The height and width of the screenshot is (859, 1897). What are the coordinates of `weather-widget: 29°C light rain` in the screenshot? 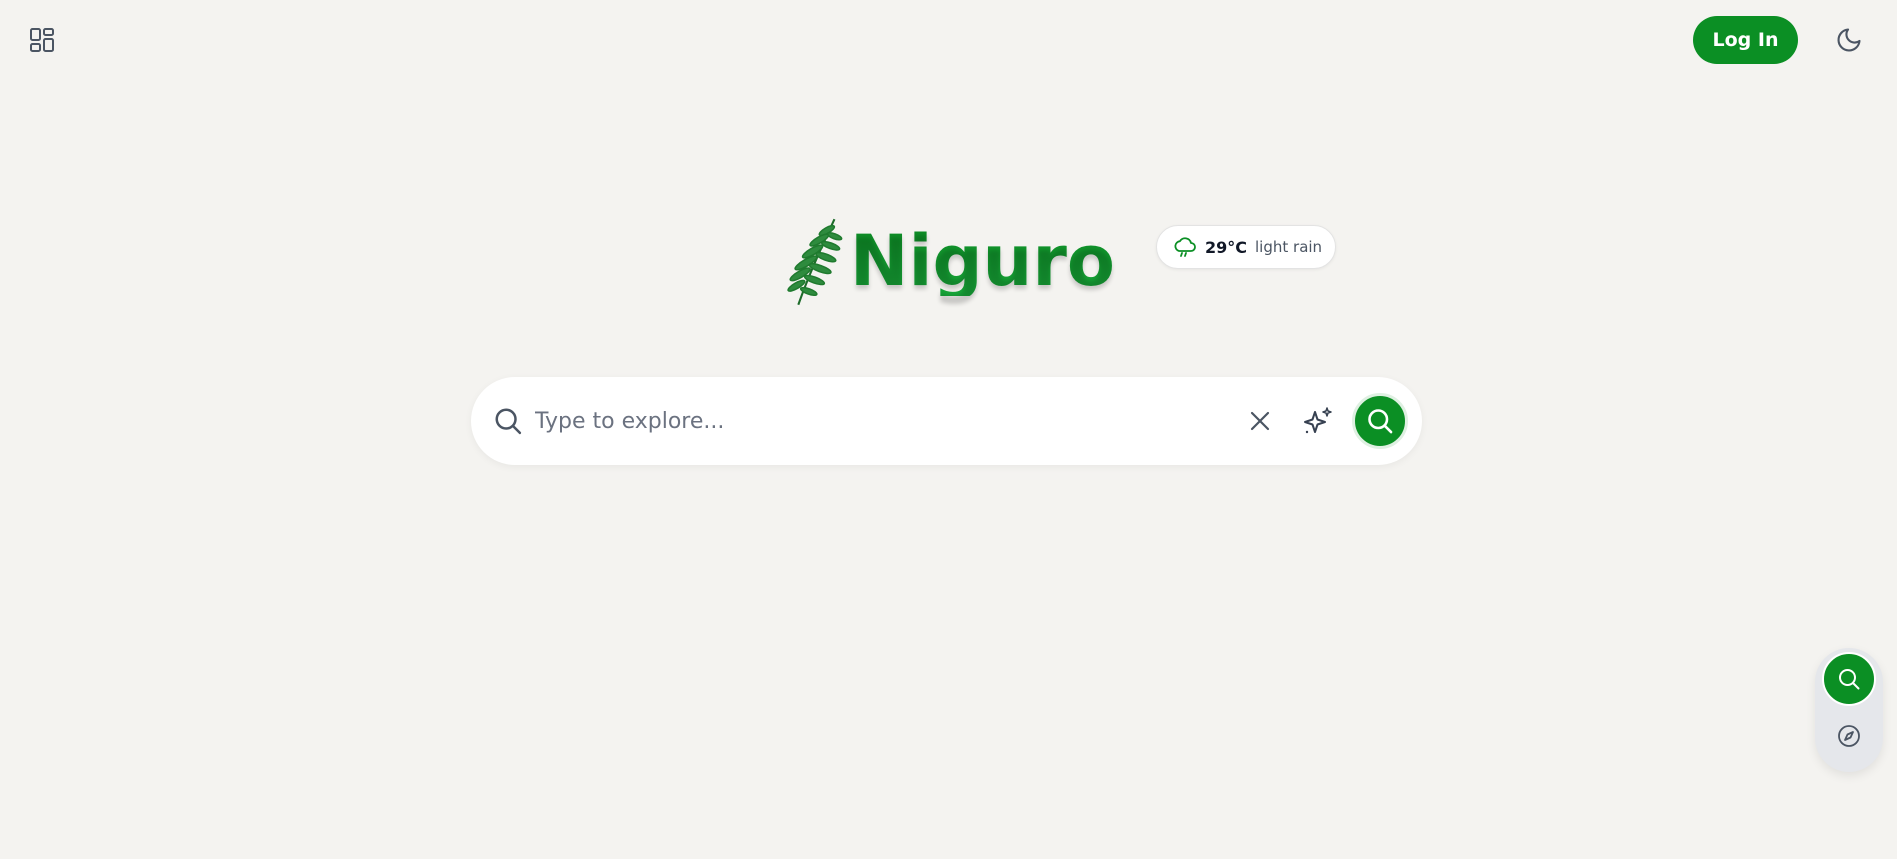 It's located at (1246, 247).